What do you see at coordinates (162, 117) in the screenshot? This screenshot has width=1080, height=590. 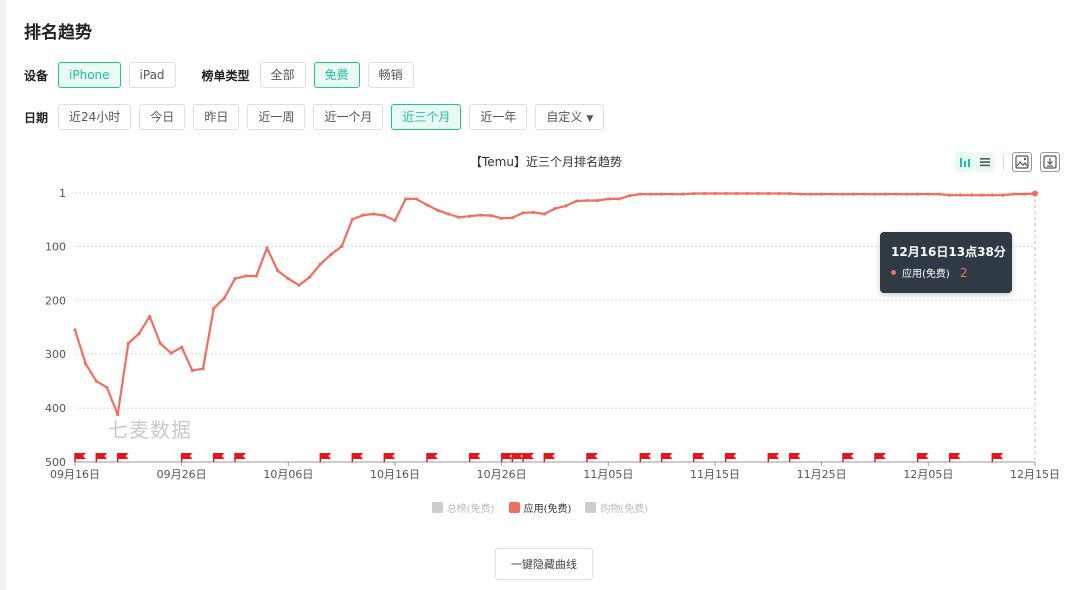 I see `date-today-button: 今日` at bounding box center [162, 117].